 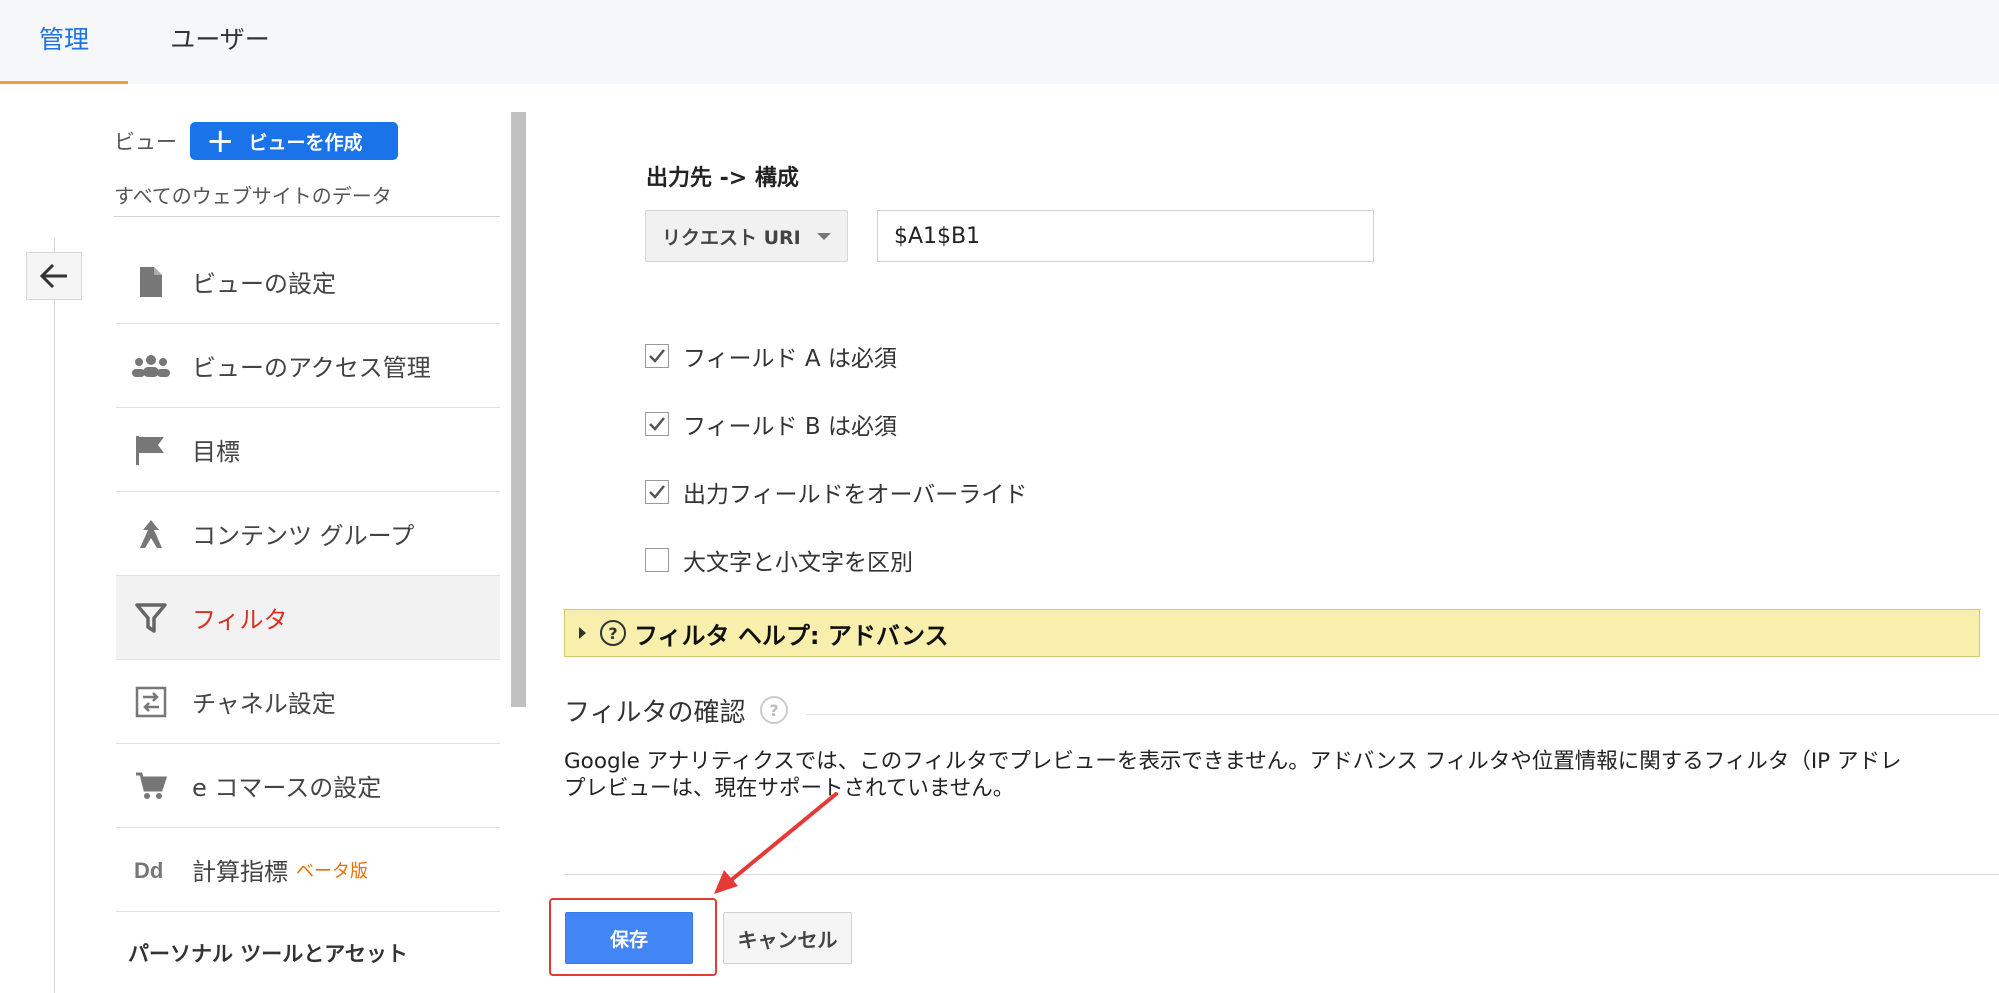 I want to click on output-field-select: リクエスト URI, so click(x=746, y=236).